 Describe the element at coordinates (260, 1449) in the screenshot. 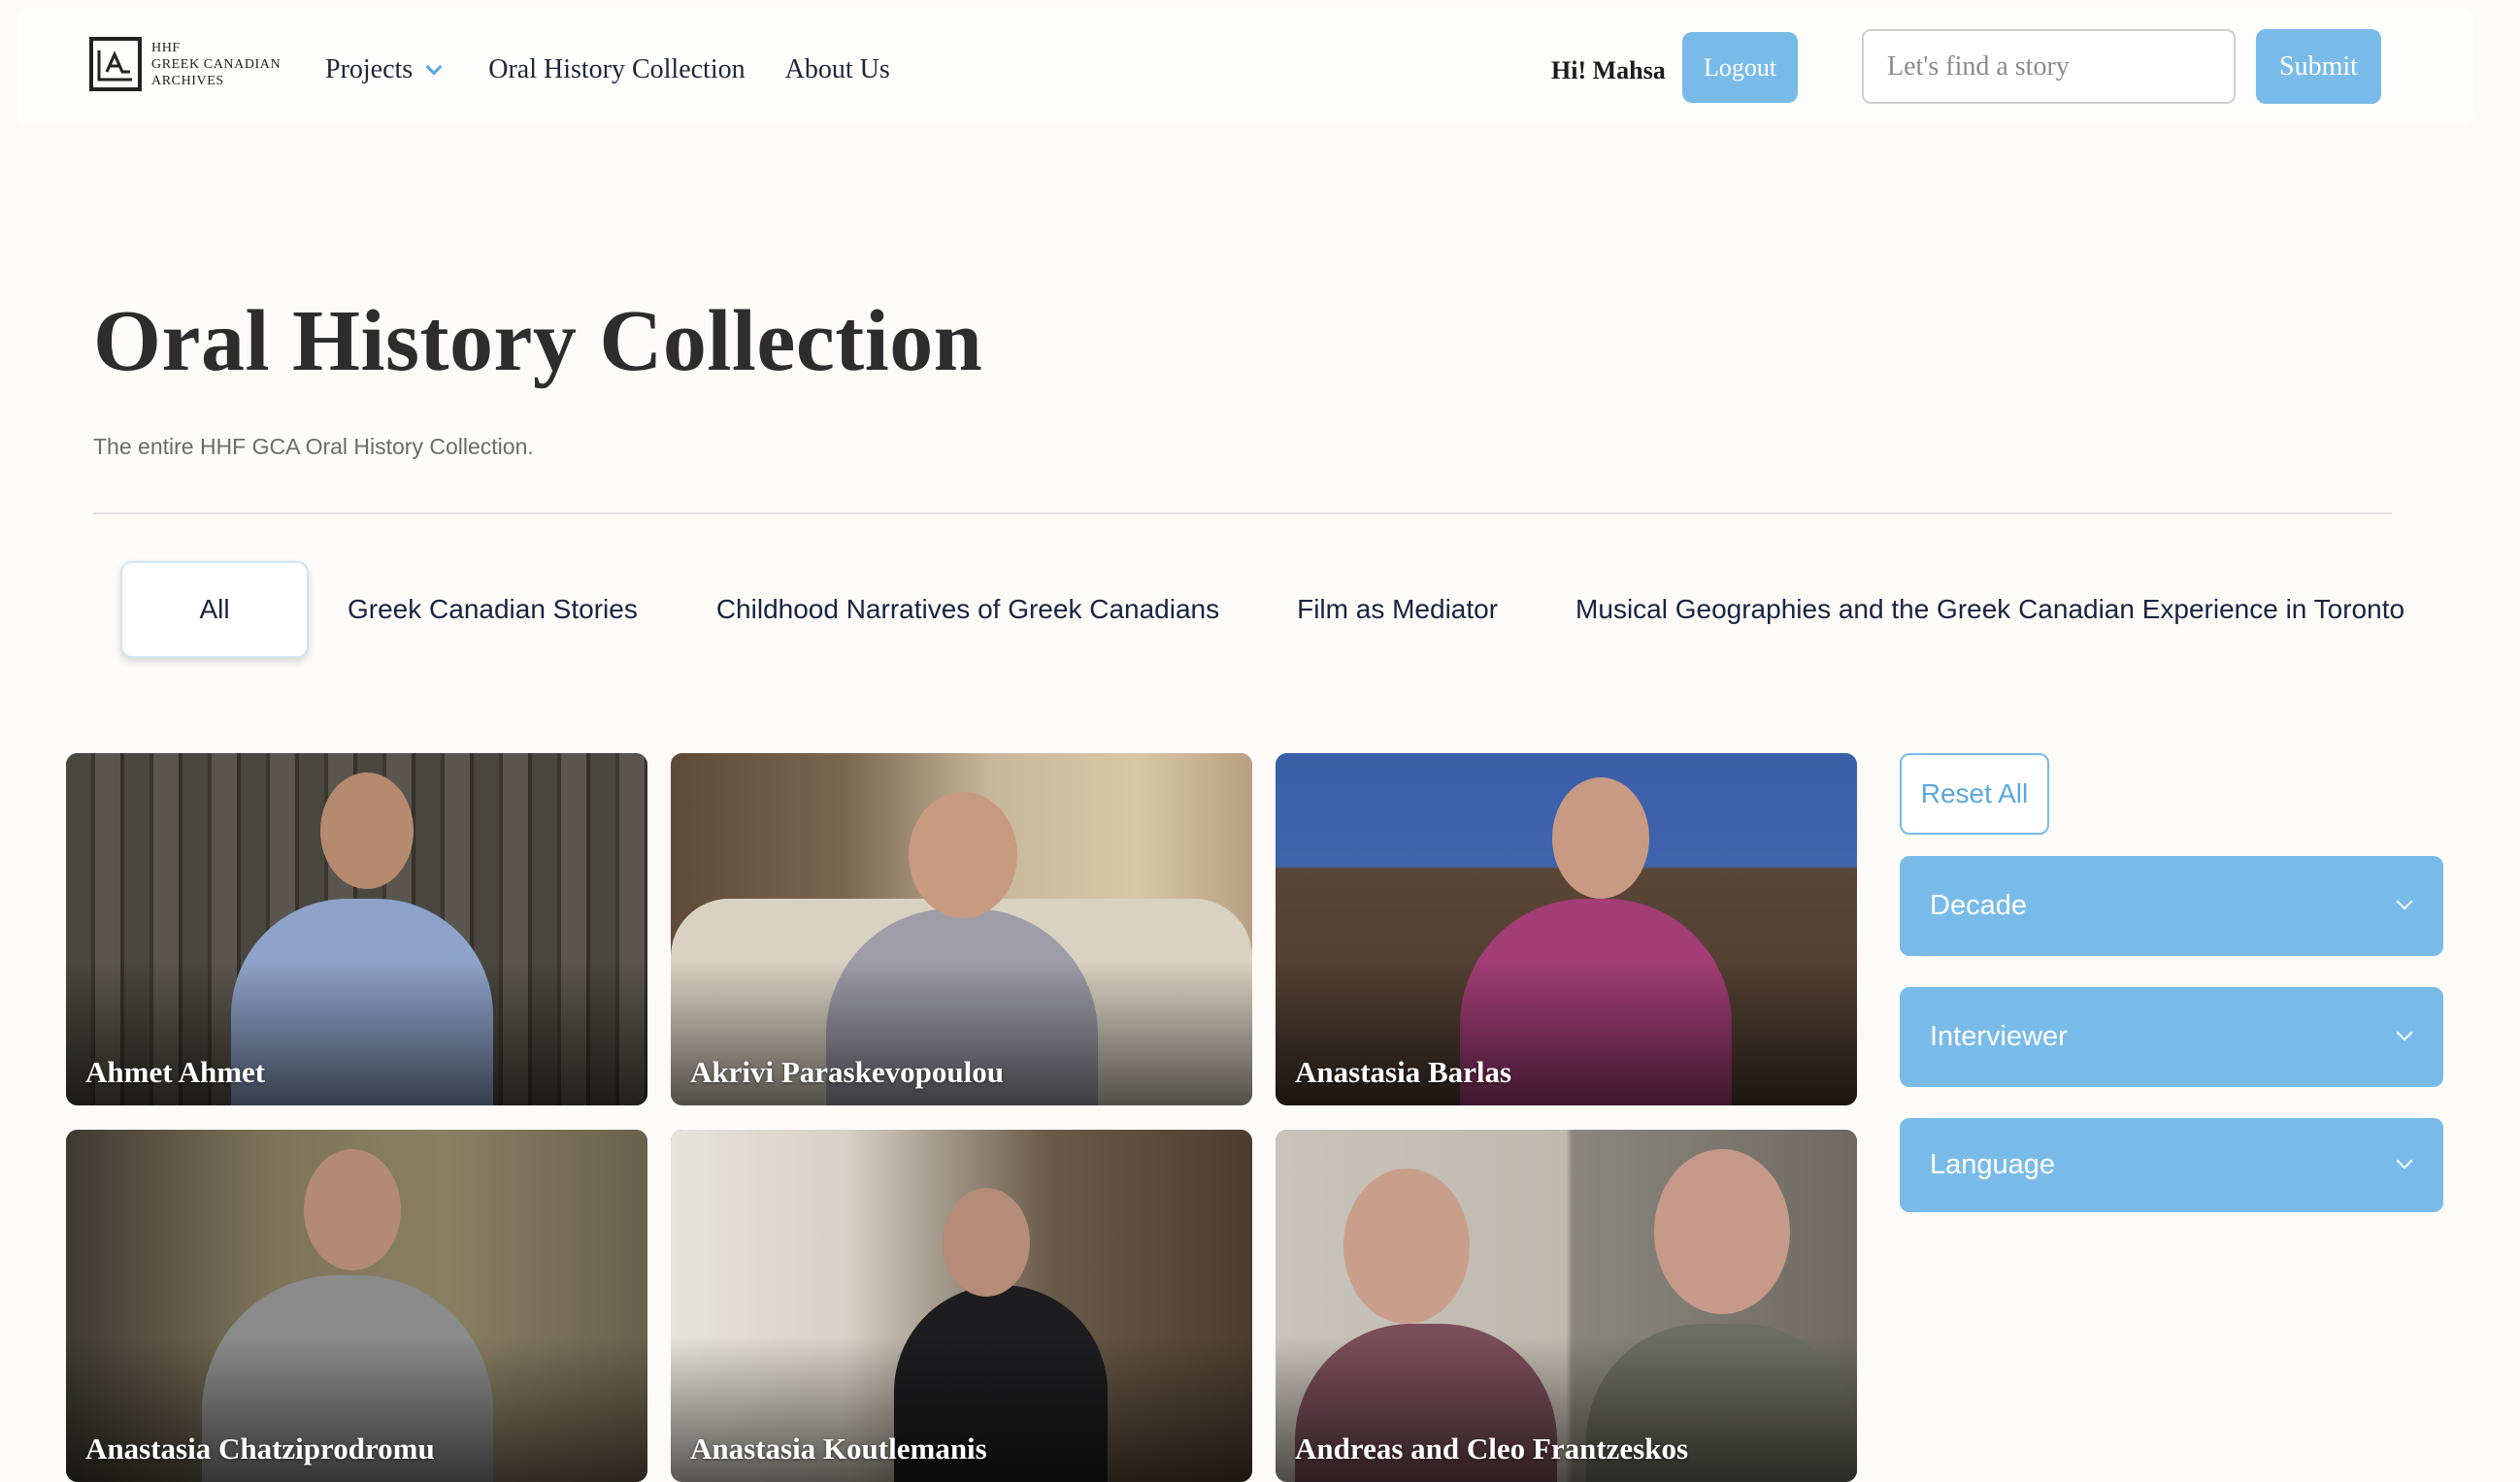

I see `card-title: Anastasia Chatziprodromu` at that location.